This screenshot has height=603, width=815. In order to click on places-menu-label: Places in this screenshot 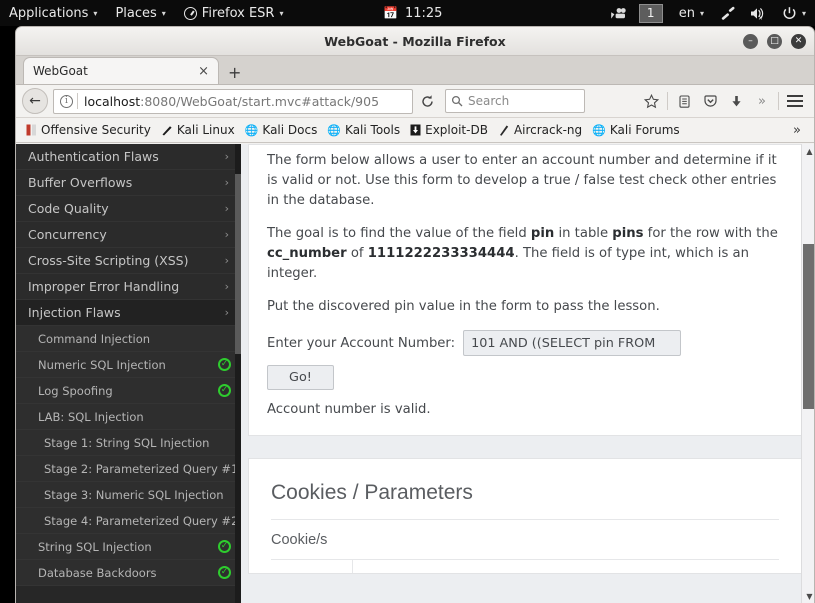, I will do `click(136, 13)`.